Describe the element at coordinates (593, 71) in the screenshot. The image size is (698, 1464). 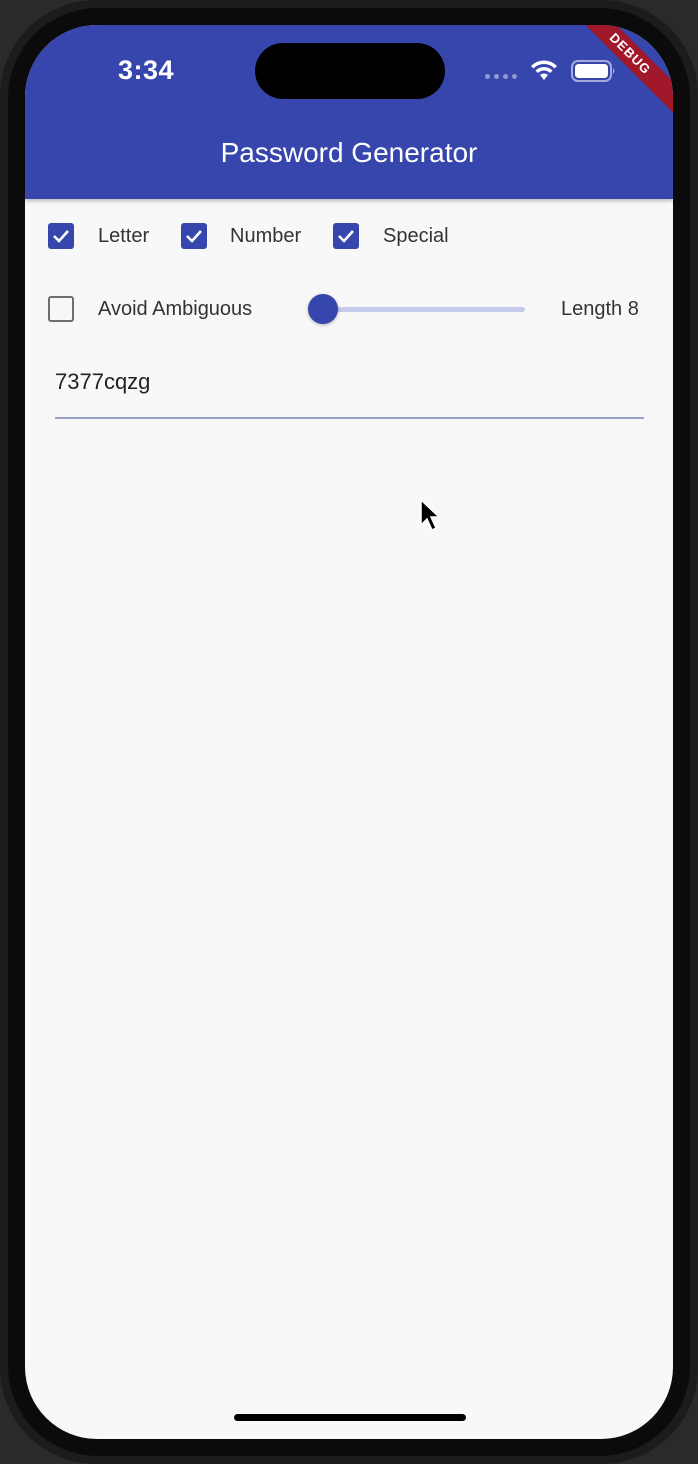
I see `battery-icon` at that location.